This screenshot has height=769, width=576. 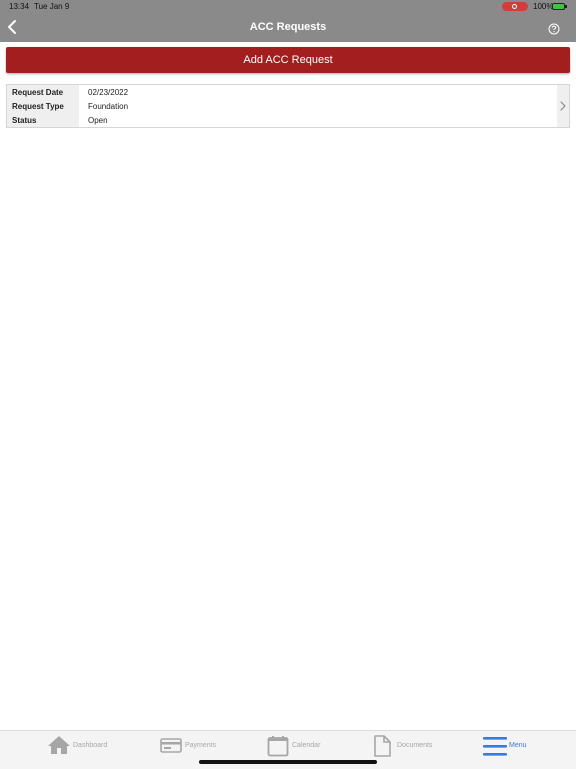 I want to click on calendar-icon, so click(x=278, y=746).